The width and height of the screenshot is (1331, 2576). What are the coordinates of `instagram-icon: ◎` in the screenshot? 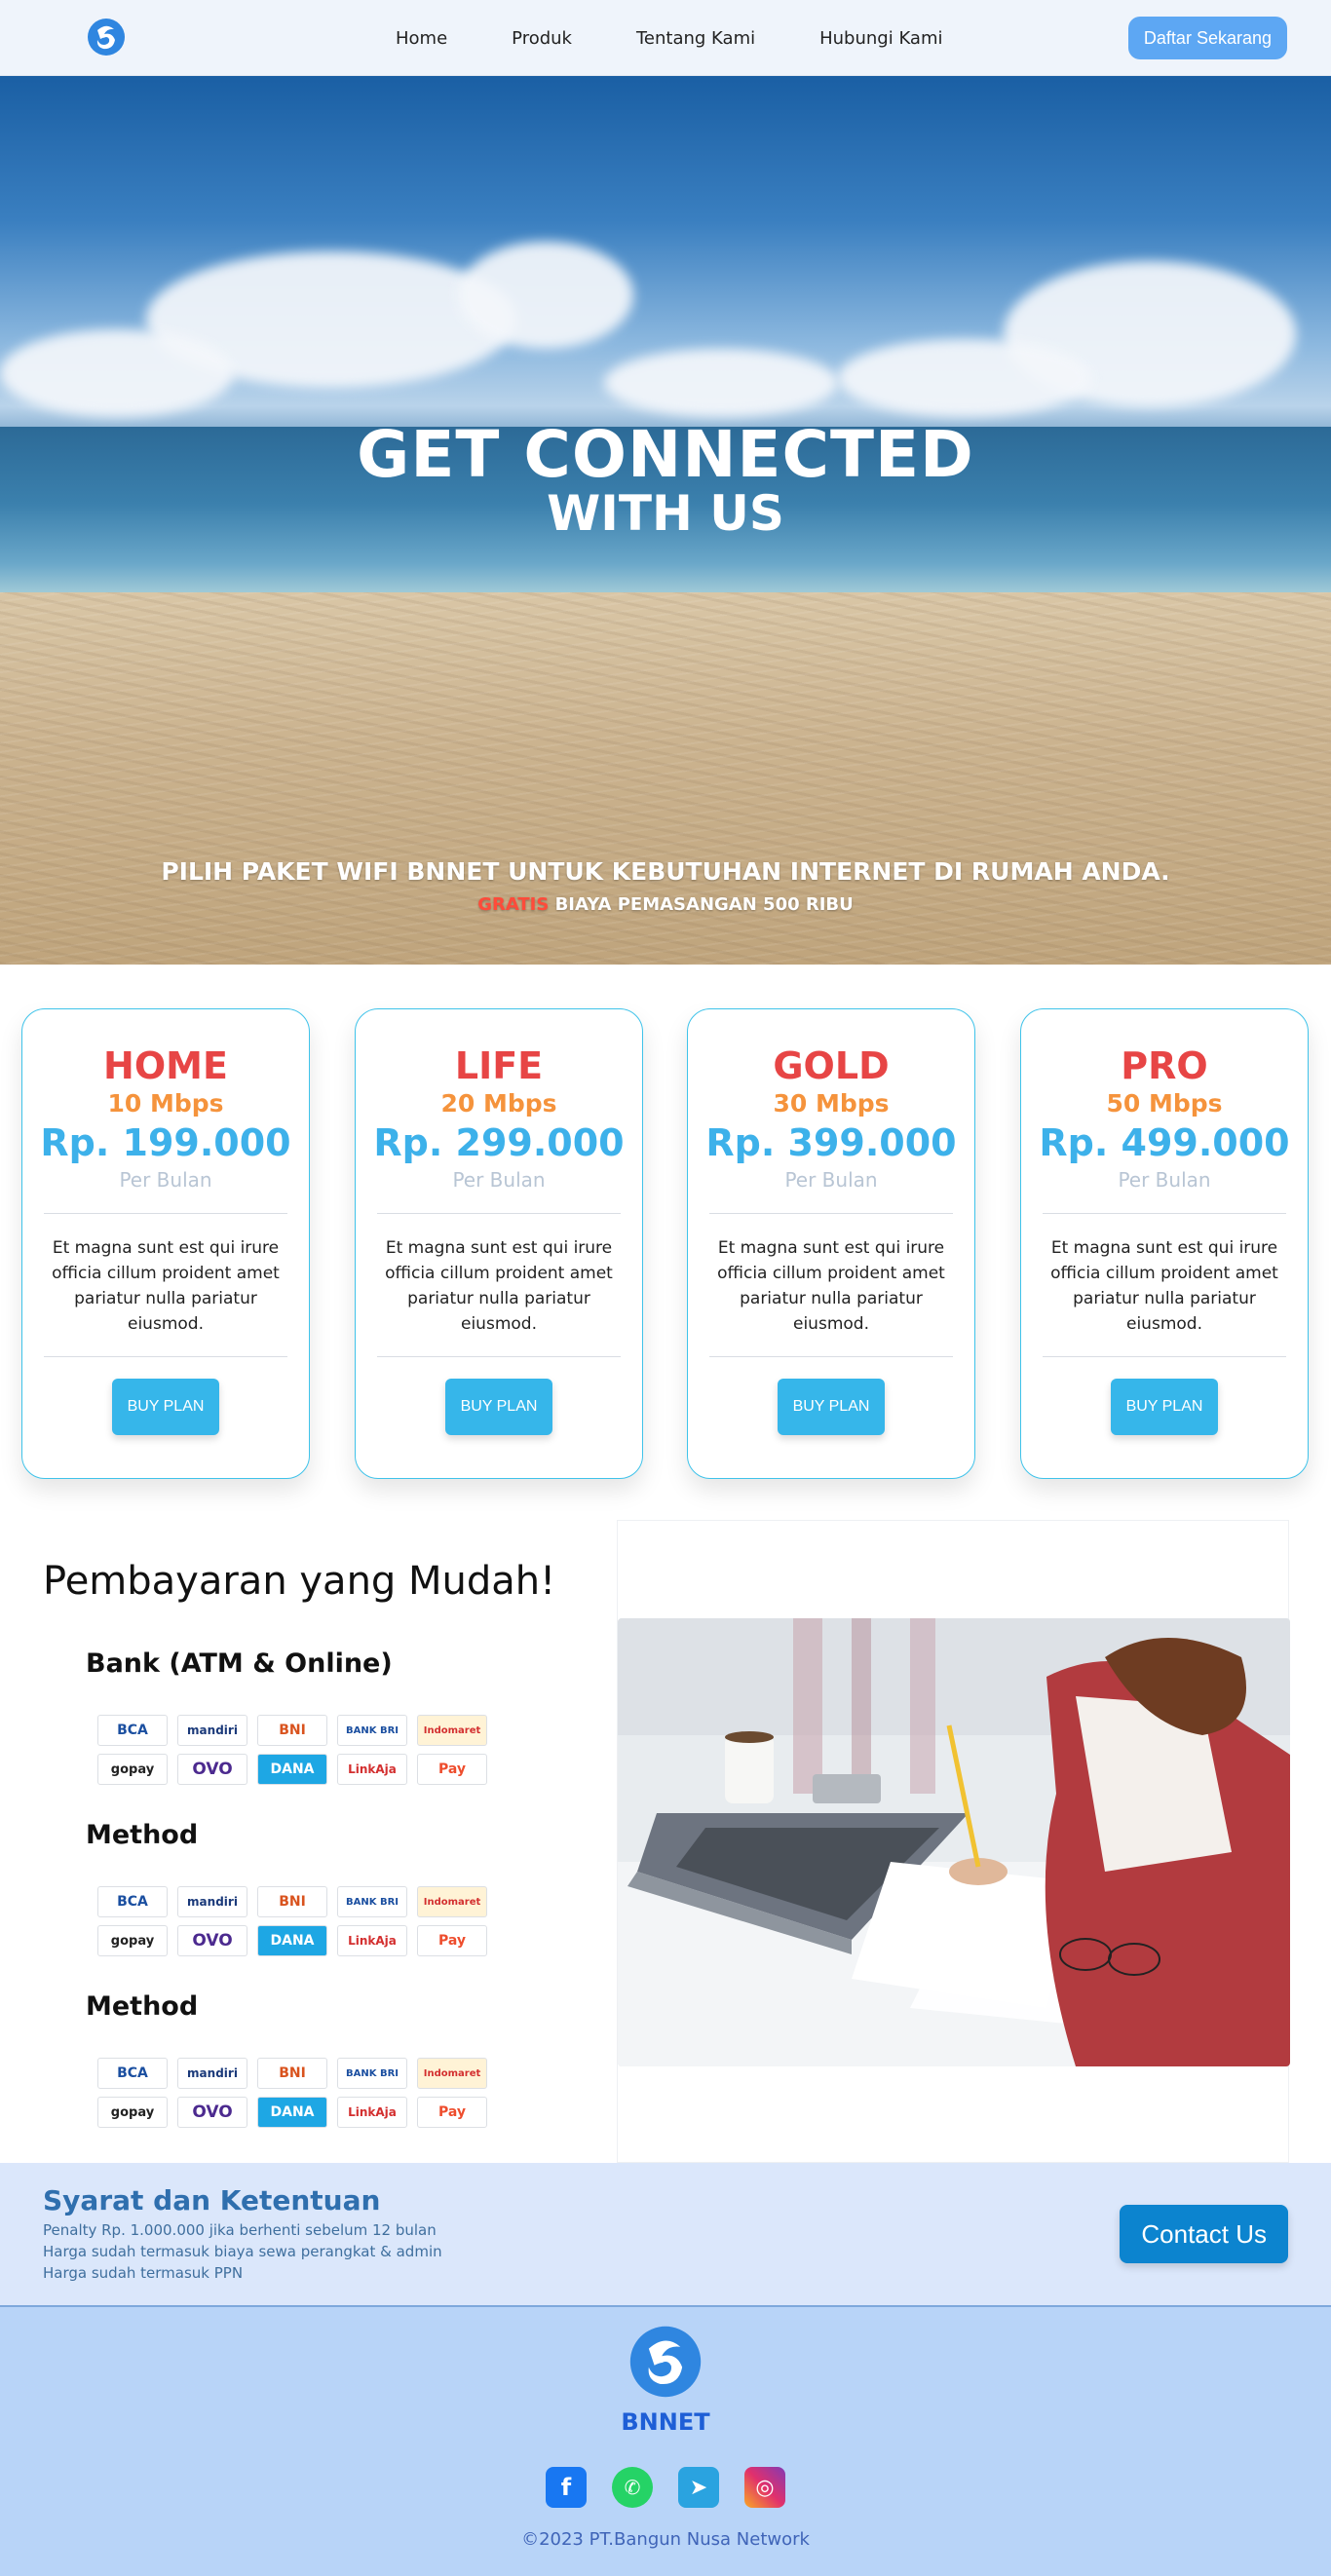 It's located at (764, 2487).